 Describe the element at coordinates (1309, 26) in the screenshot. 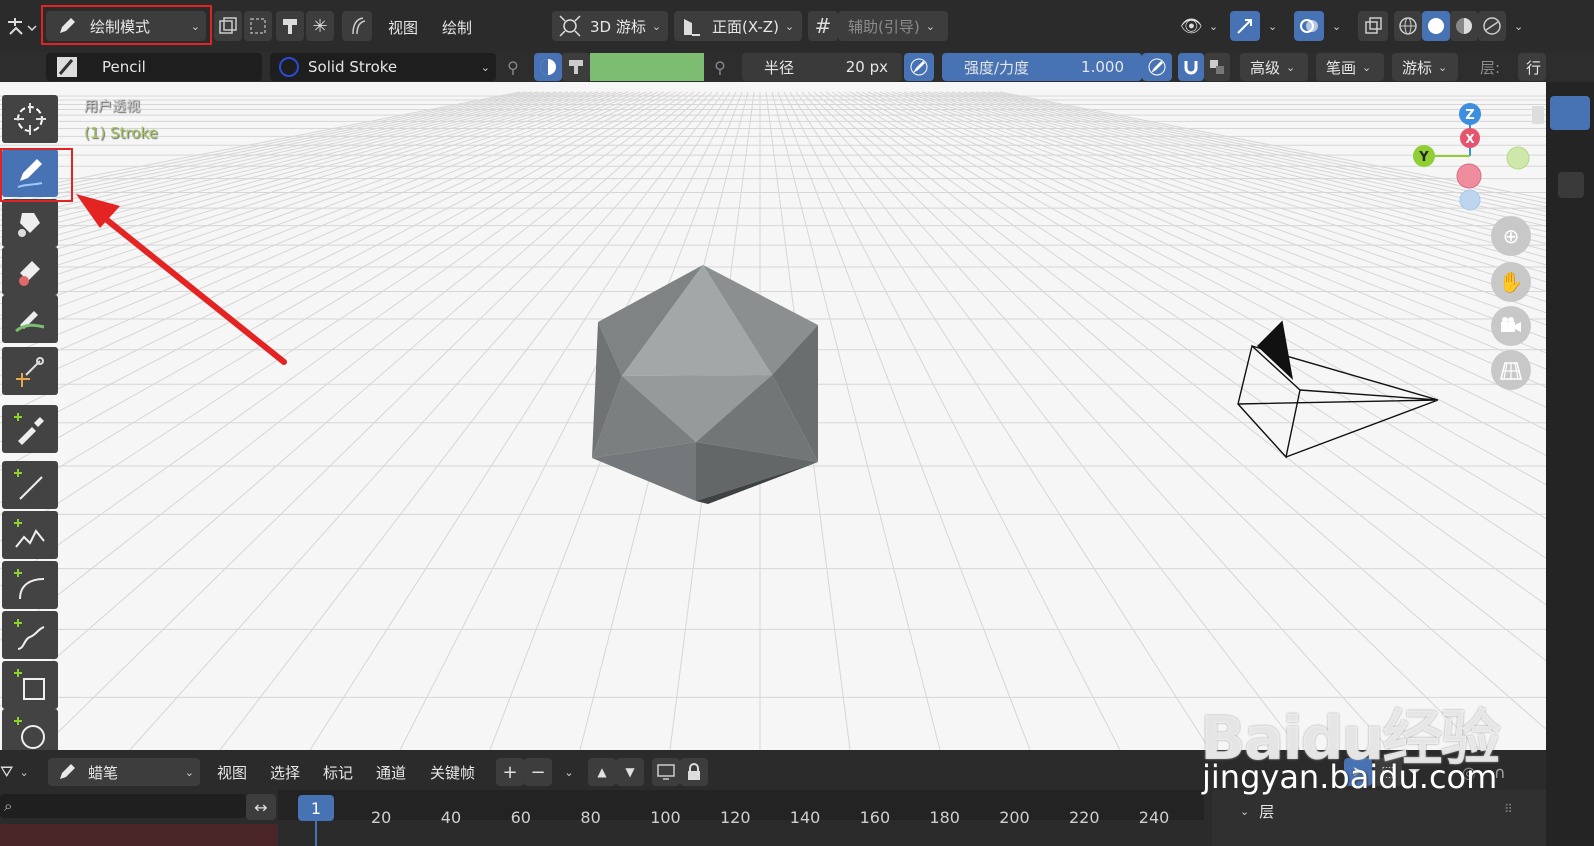

I see `overlay-toggle` at that location.